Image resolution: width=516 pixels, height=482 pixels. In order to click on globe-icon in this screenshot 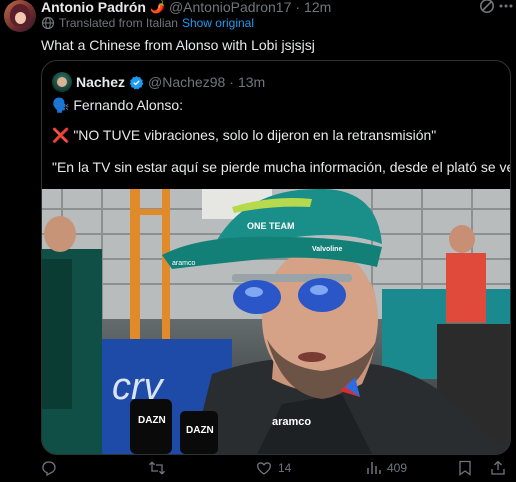, I will do `click(48, 23)`.